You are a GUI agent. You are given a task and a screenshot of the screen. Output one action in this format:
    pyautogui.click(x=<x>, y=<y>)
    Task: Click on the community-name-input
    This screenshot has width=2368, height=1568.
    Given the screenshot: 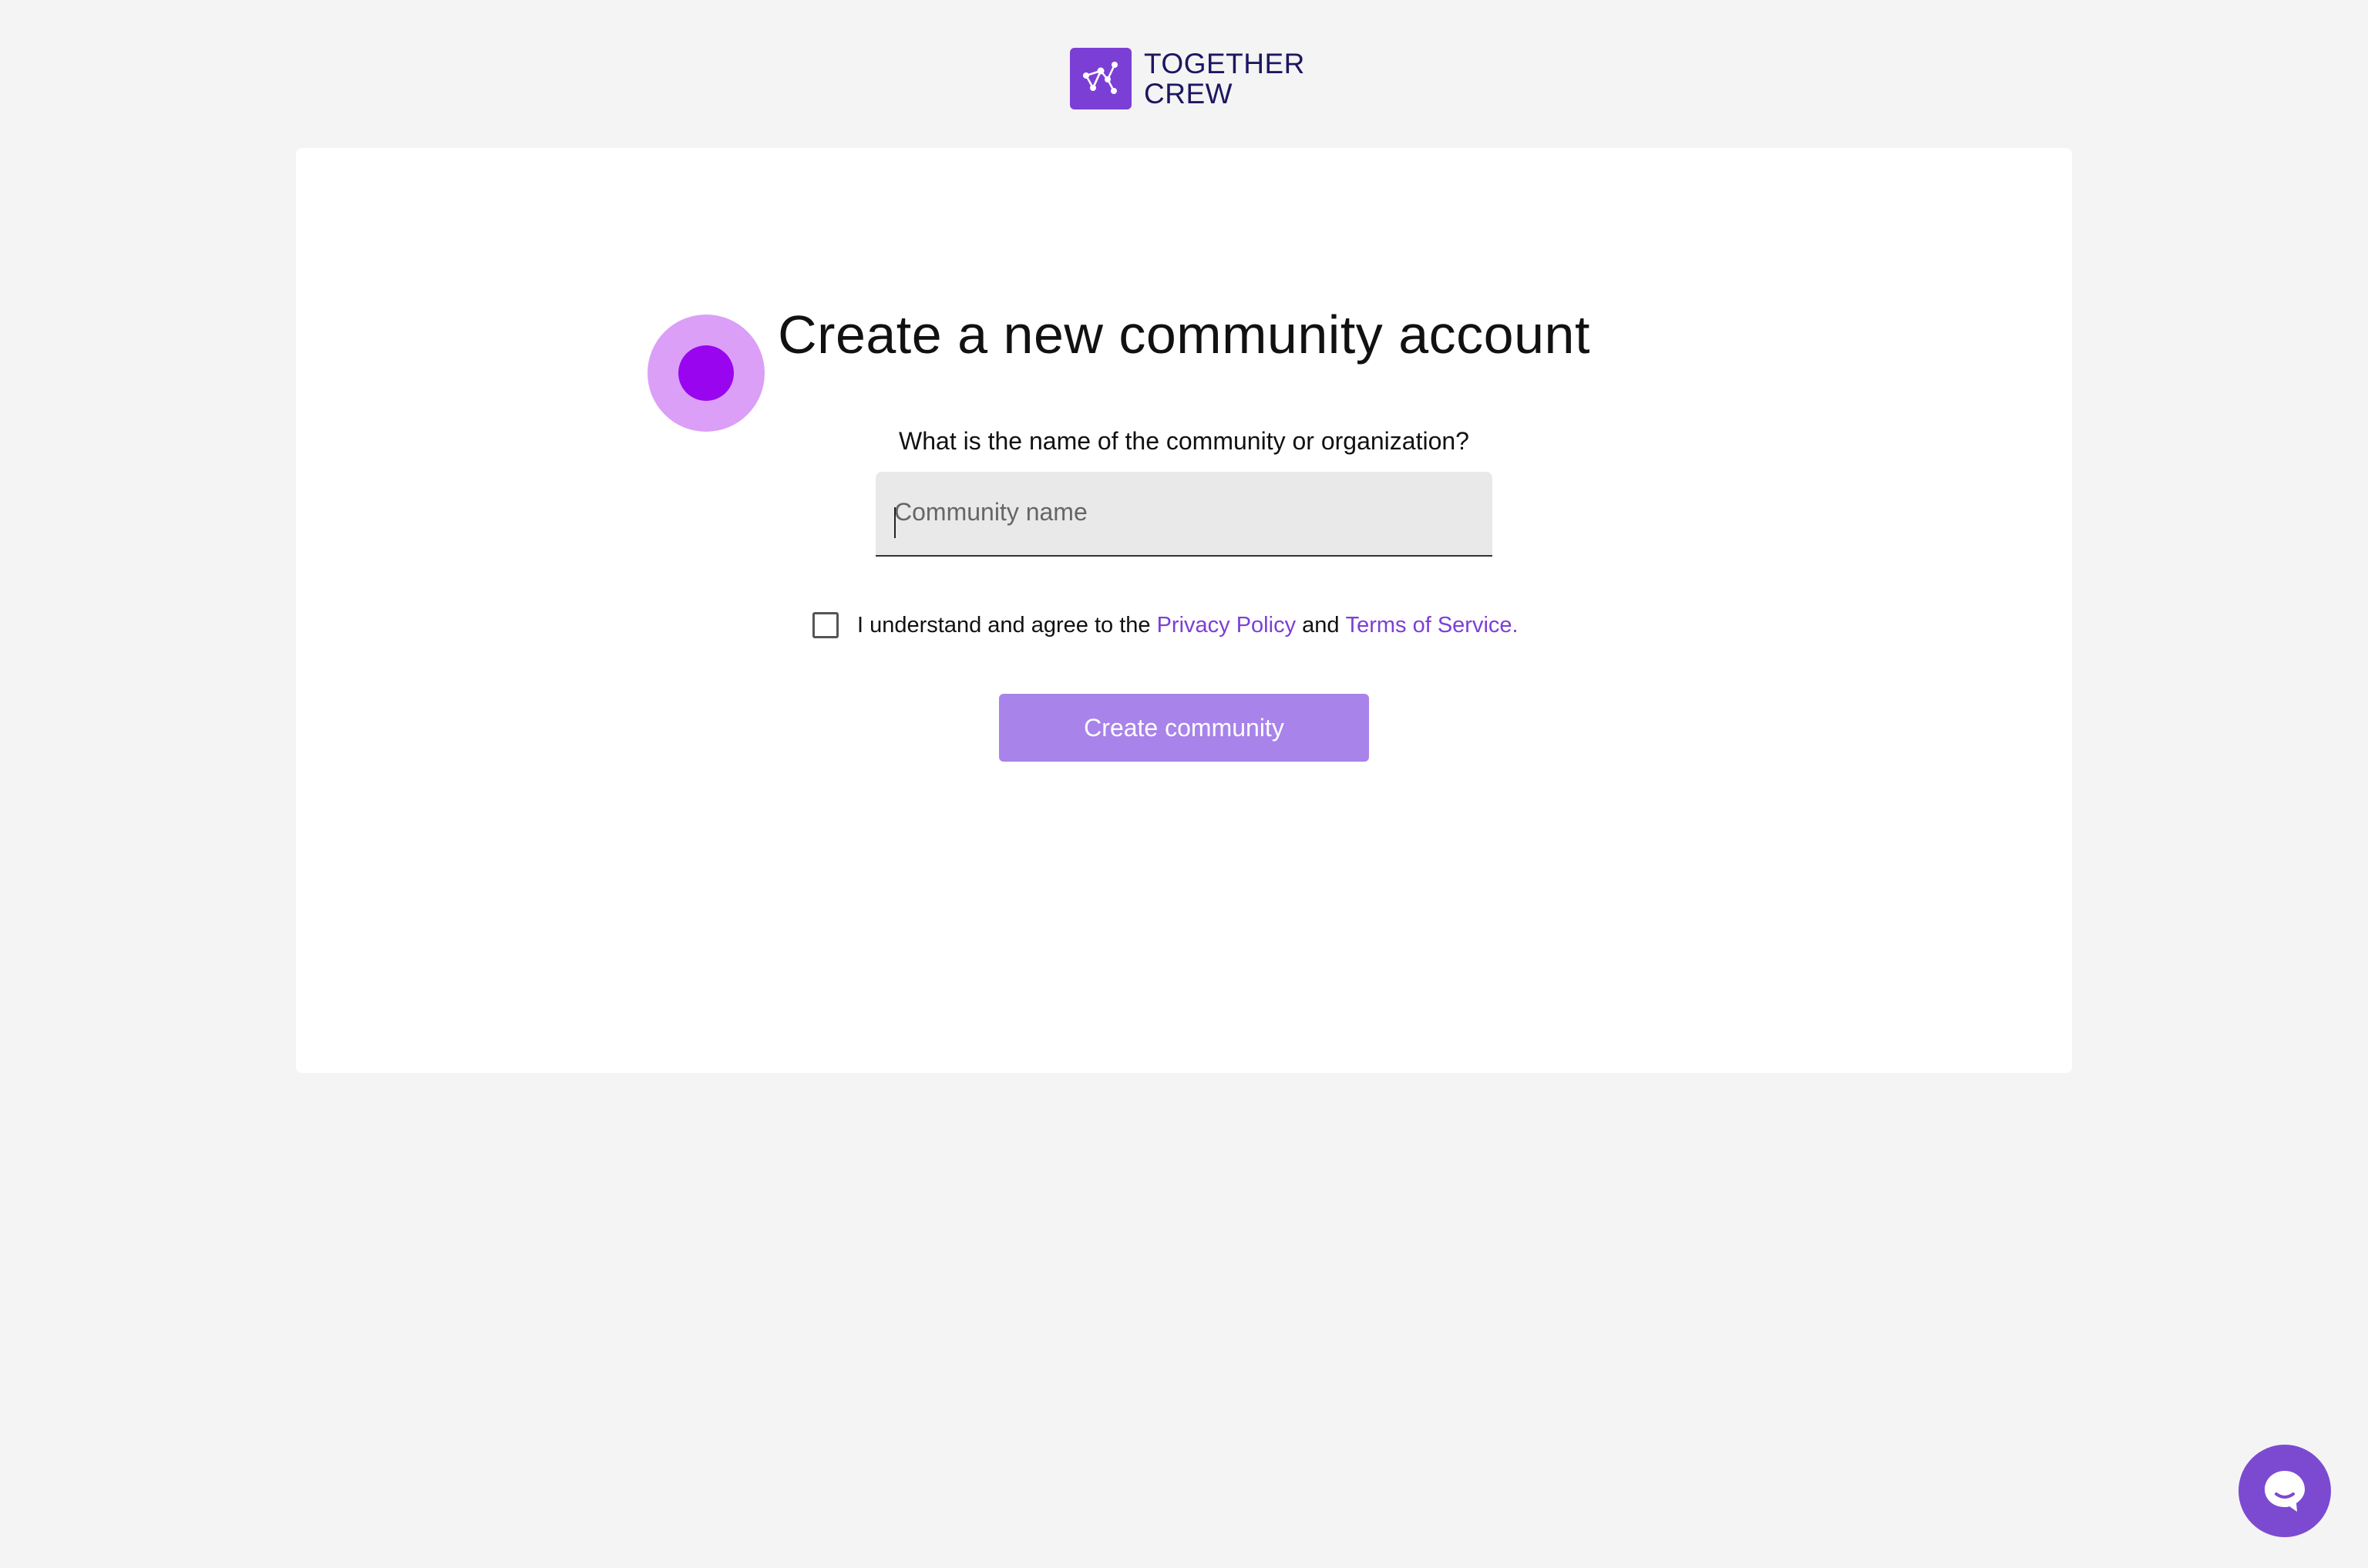 What is the action you would take?
    pyautogui.click(x=1180, y=512)
    